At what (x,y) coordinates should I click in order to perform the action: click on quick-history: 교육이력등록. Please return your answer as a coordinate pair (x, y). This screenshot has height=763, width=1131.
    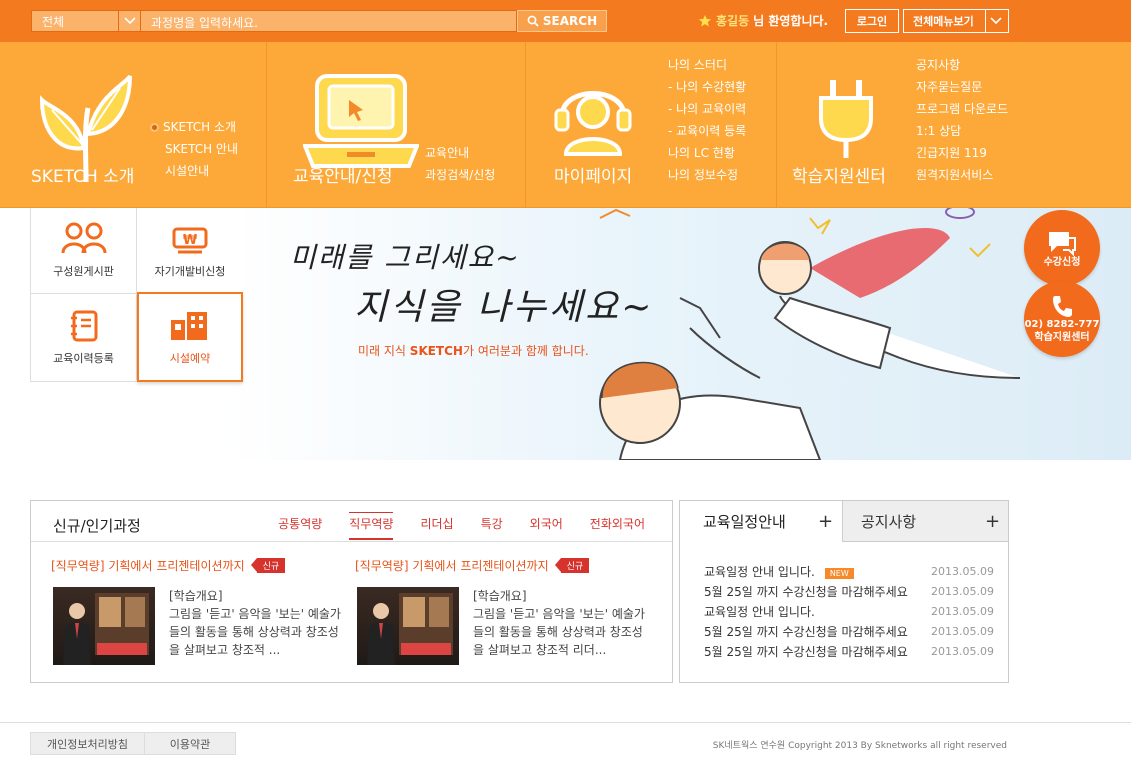
    Looking at the image, I should click on (84, 337).